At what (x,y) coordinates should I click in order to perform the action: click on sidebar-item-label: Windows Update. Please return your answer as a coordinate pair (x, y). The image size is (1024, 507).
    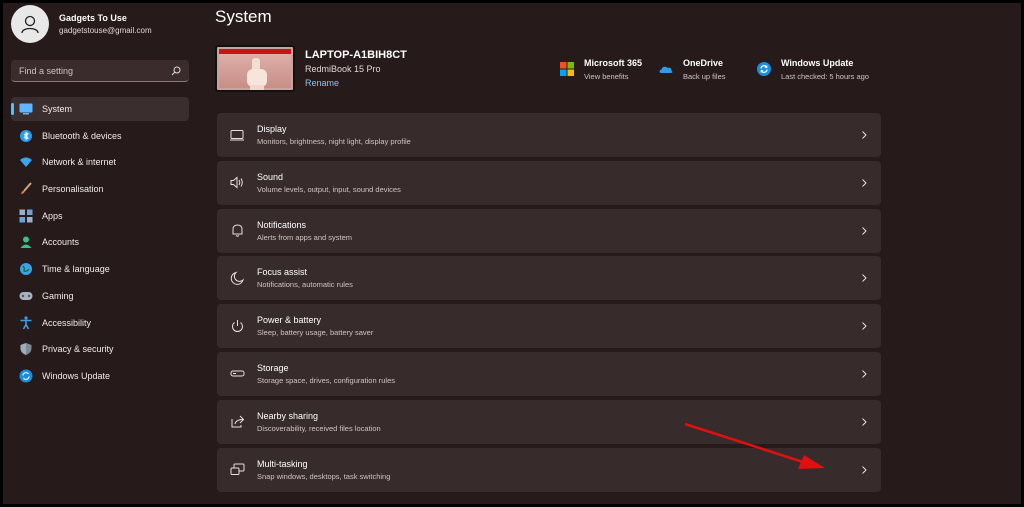
    Looking at the image, I should click on (76, 375).